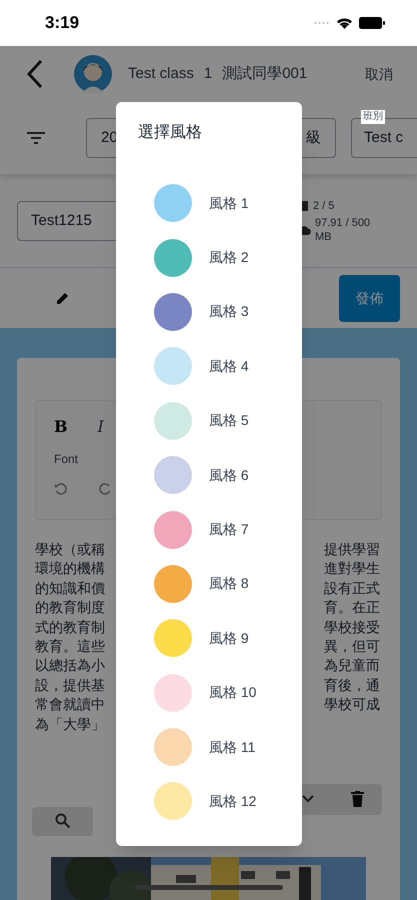 This screenshot has height=900, width=417. Describe the element at coordinates (70, 588) in the screenshot. I see `paragraph-text: 的知識和價` at that location.